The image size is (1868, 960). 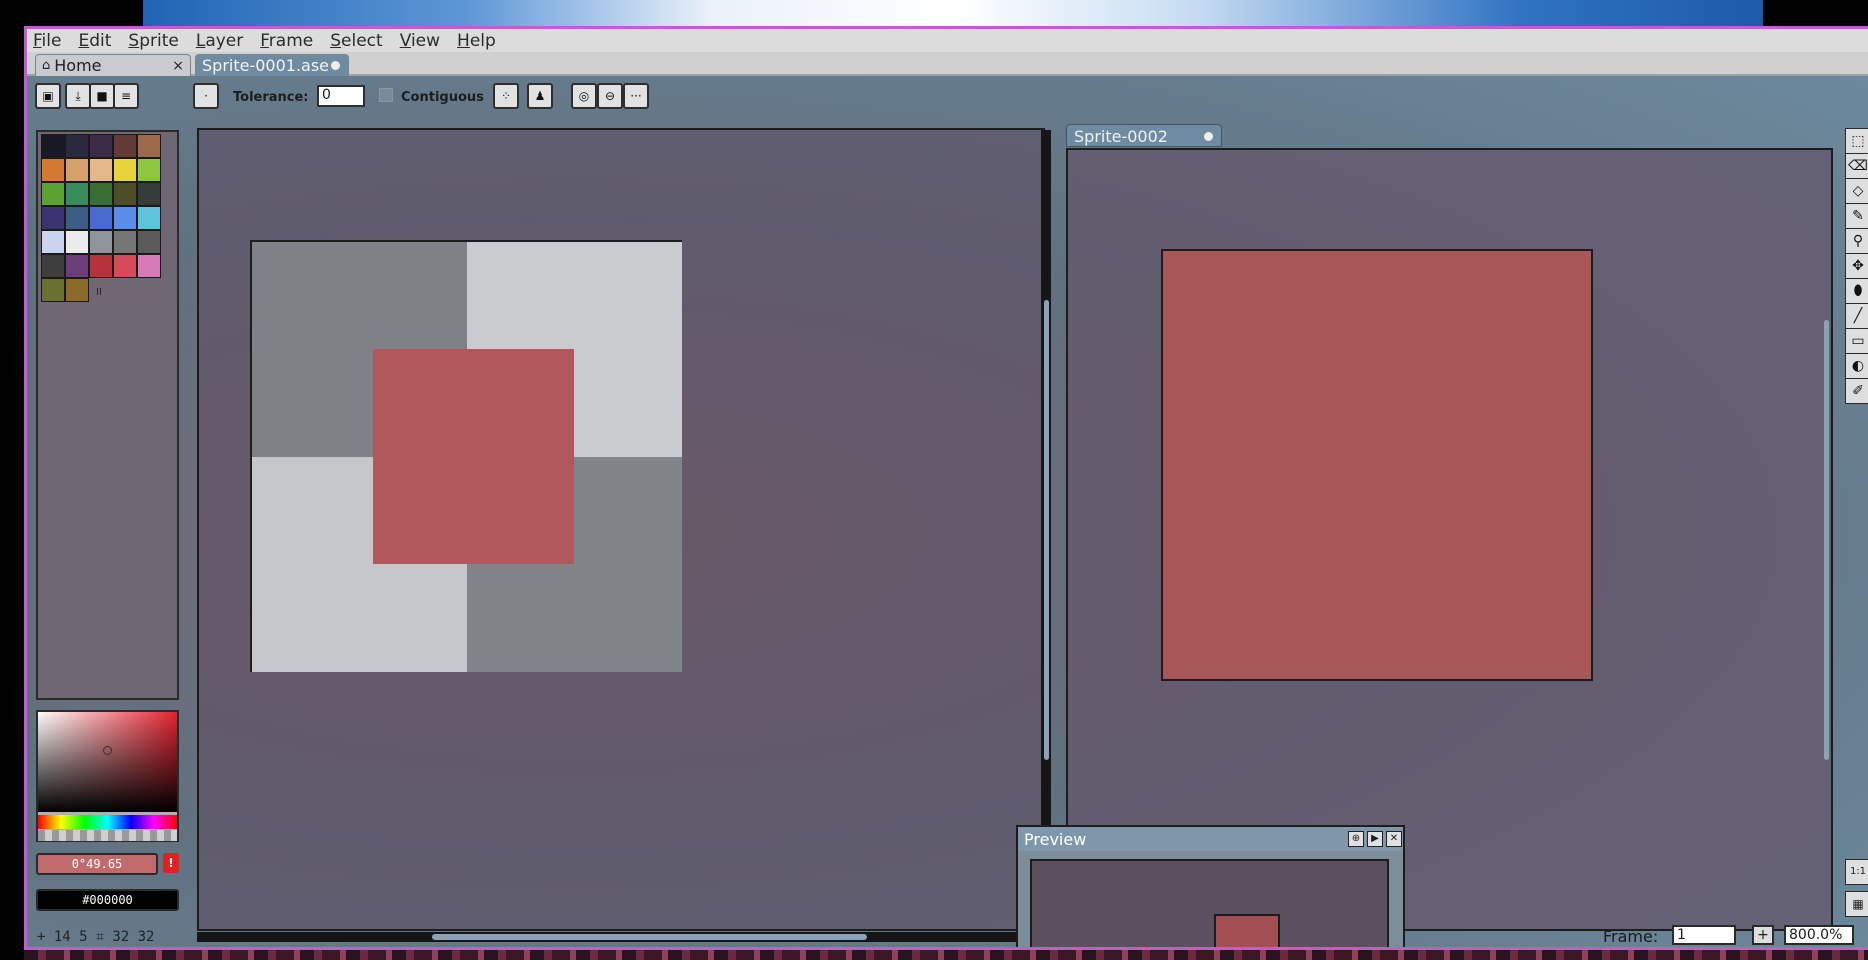 I want to click on menu-frame: Frame, so click(x=286, y=41).